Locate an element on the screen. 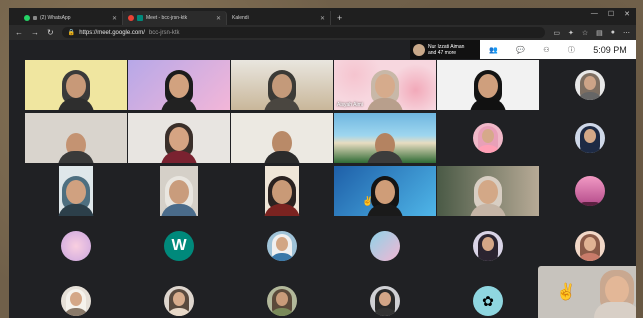 The image size is (643, 318). participant-avatar-cell: ✿ is located at coordinates (488, 297).